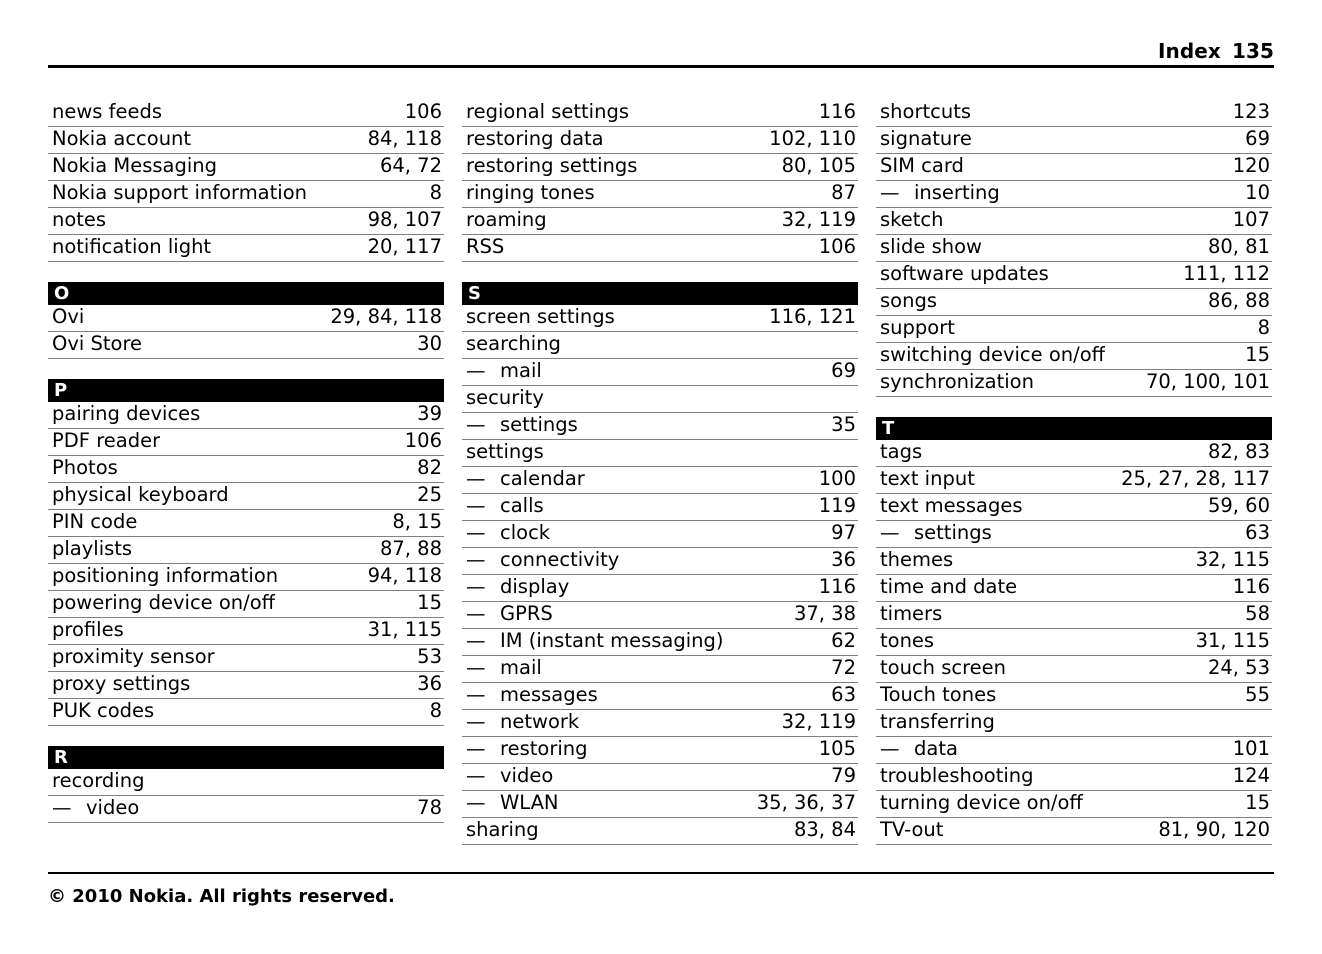 The height and width of the screenshot is (954, 1322). What do you see at coordinates (1074, 248) in the screenshot?
I see `index-entry: slide show 80, 81` at bounding box center [1074, 248].